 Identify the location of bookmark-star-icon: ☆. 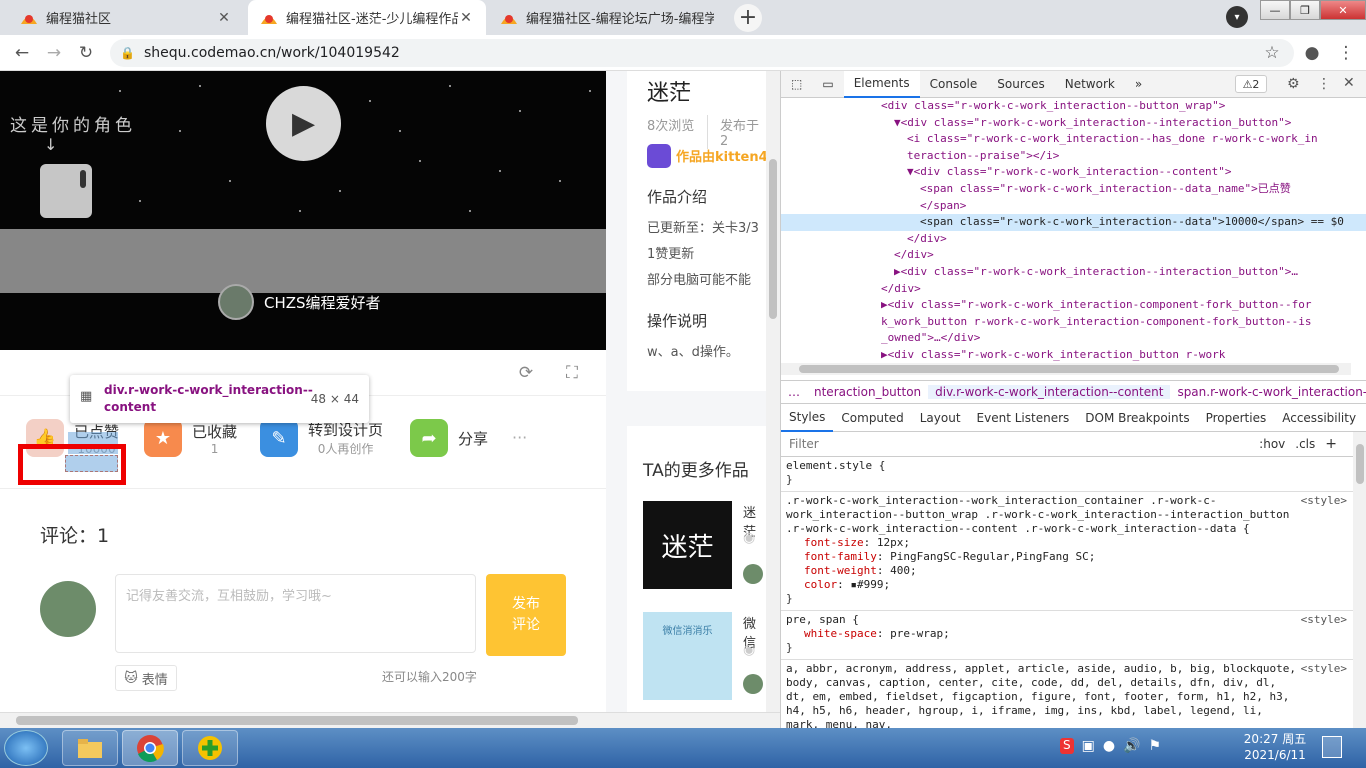
(1272, 53).